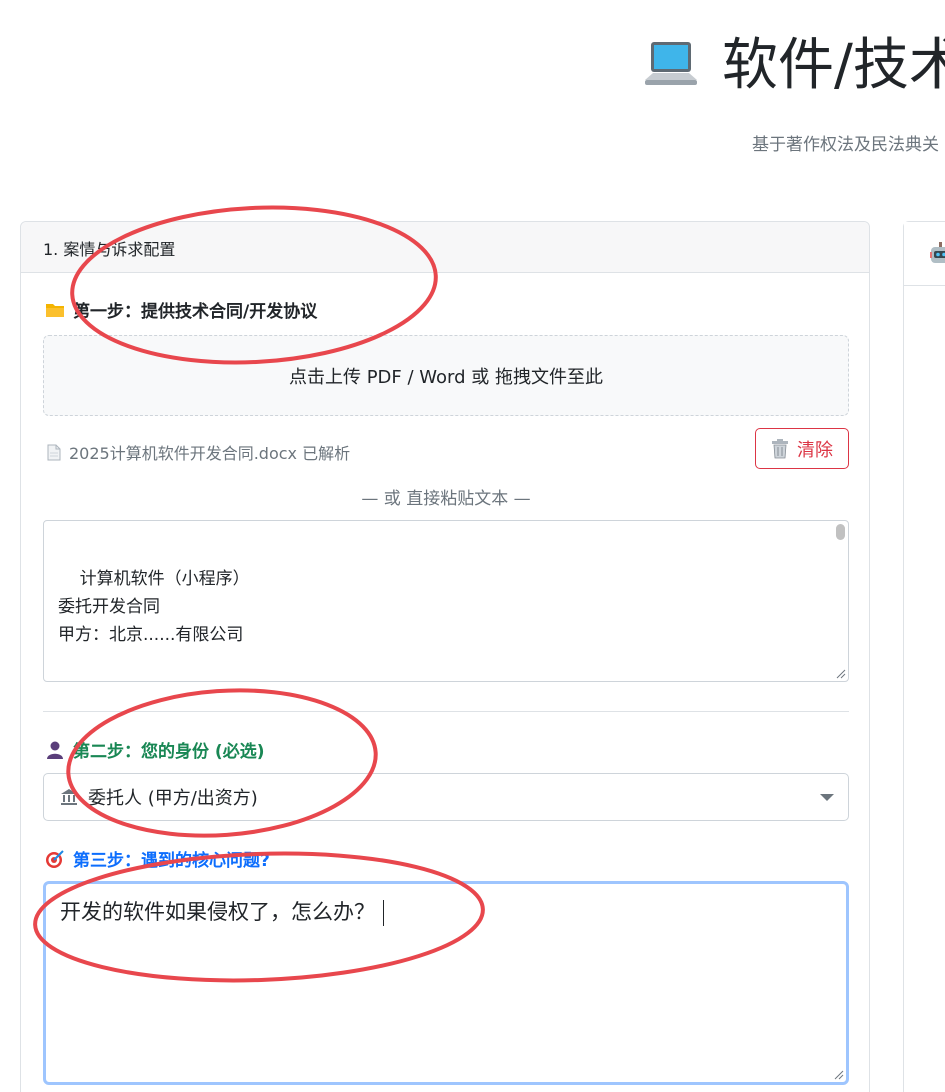 This screenshot has width=945, height=1092. What do you see at coordinates (55, 310) in the screenshot?
I see `folder-icon` at bounding box center [55, 310].